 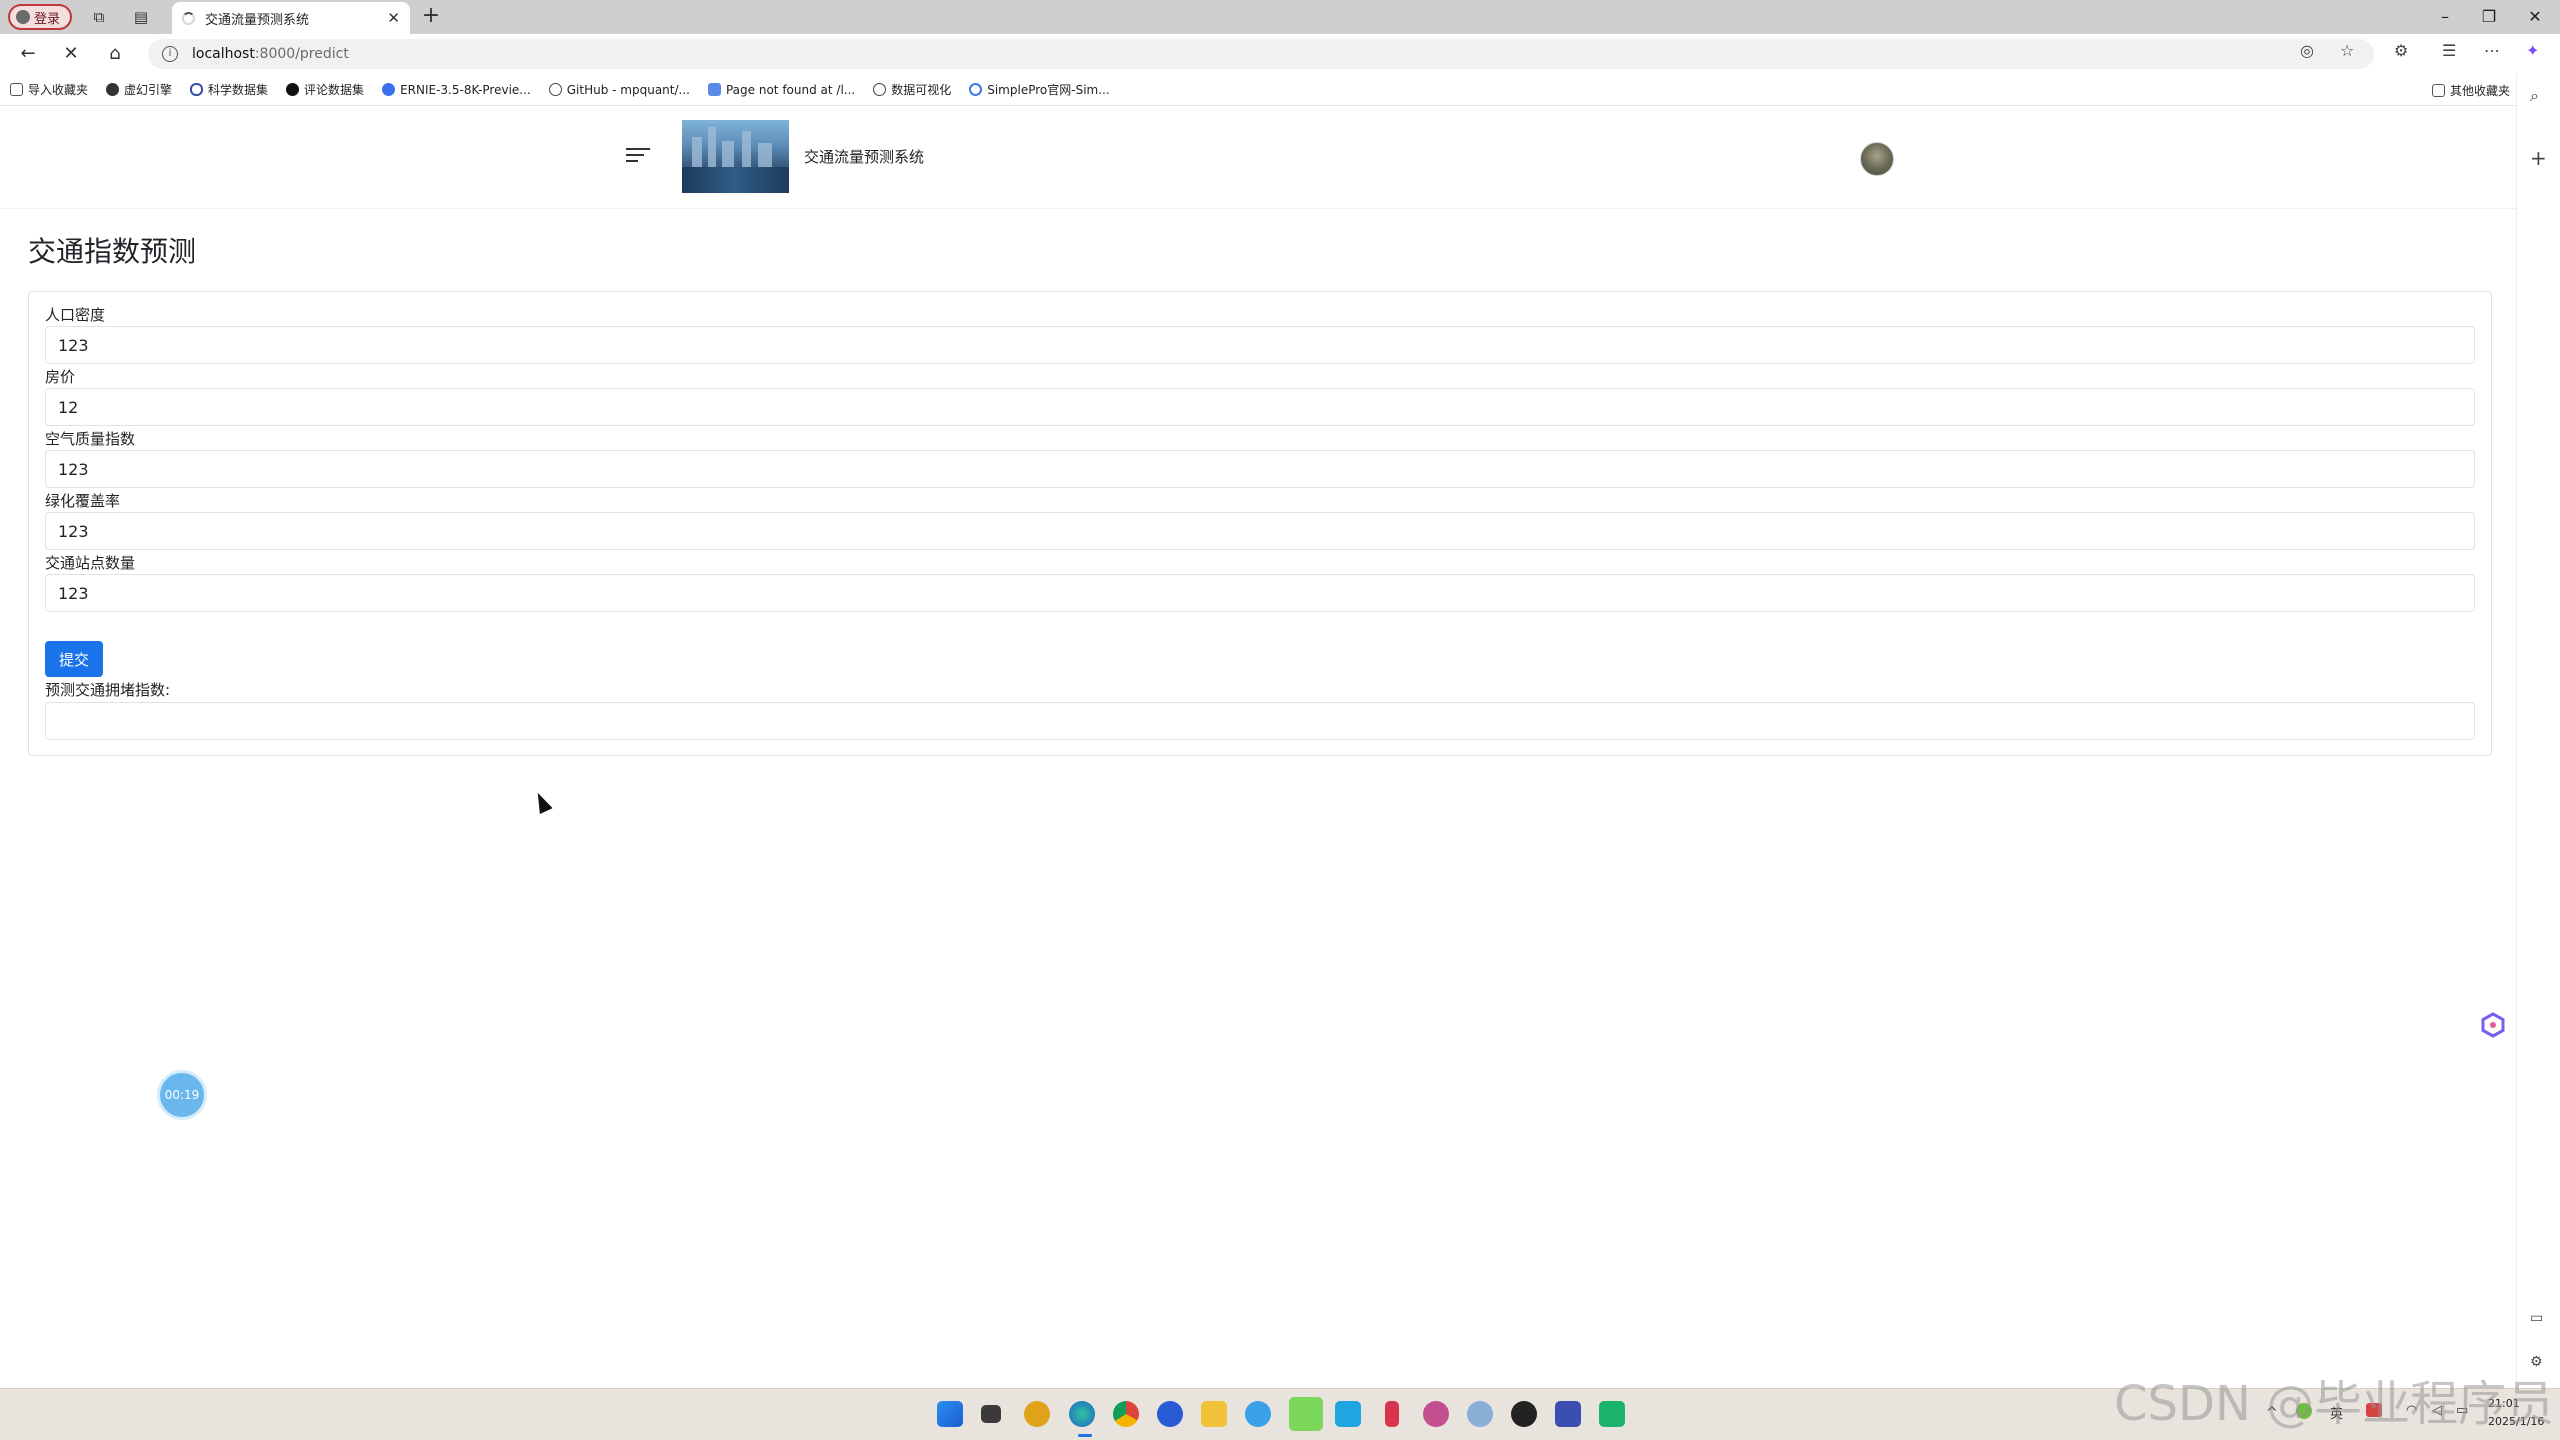 I want to click on app-header: 交通流量预测系统, so click(x=1258, y=157).